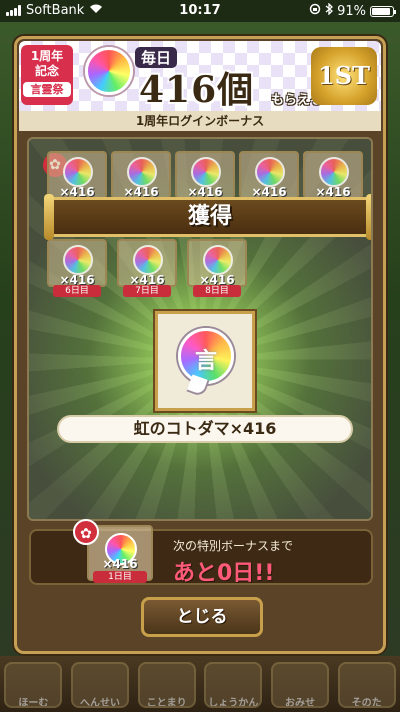  Describe the element at coordinates (202, 617) in the screenshot. I see `close-button: とじる` at that location.